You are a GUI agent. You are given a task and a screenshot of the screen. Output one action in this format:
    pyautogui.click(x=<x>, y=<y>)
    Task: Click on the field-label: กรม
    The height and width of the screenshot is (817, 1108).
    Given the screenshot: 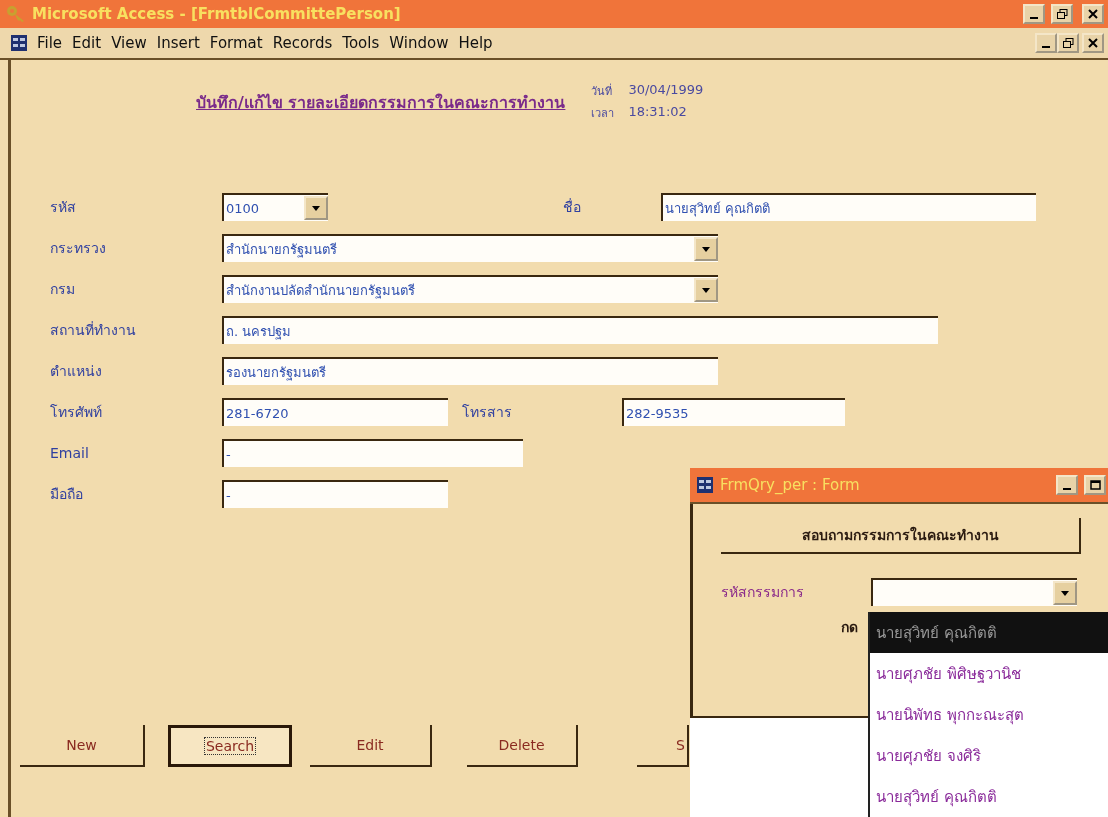 What is the action you would take?
    pyautogui.click(x=63, y=289)
    